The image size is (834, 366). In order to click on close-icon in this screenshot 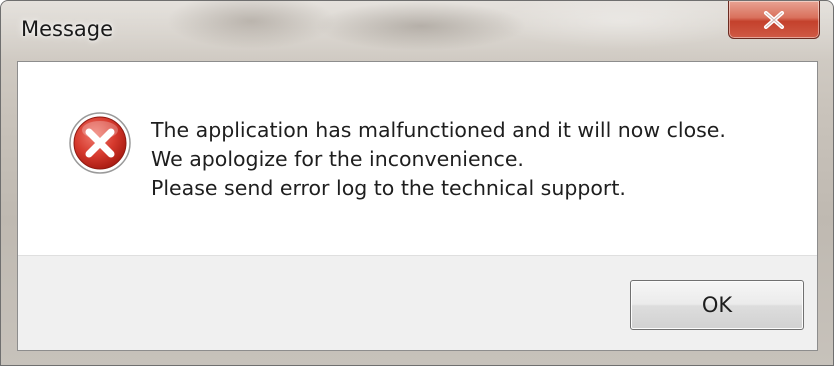, I will do `click(774, 19)`.